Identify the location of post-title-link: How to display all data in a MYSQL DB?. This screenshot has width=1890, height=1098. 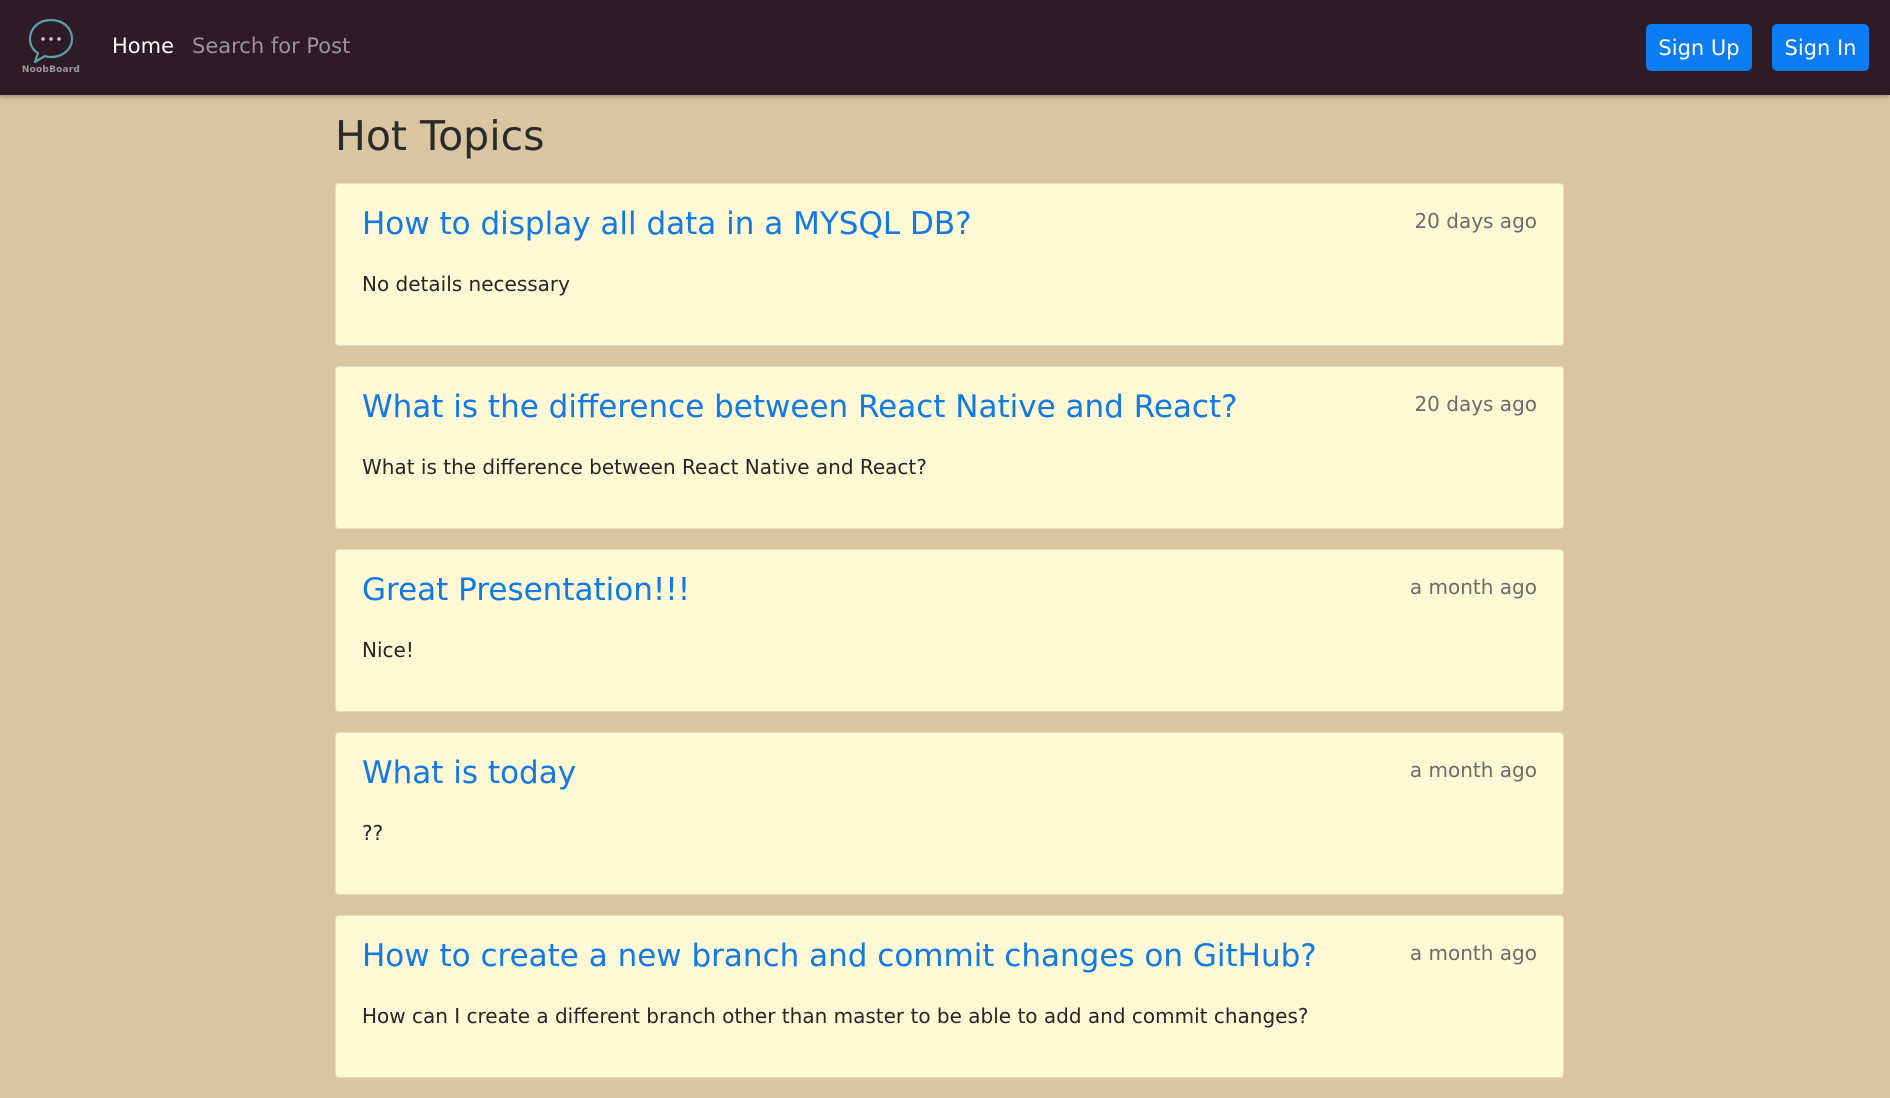
(667, 224).